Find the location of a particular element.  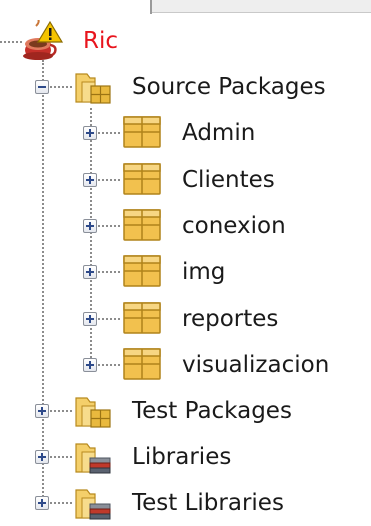

java-project-icon is located at coordinates (43, 40).